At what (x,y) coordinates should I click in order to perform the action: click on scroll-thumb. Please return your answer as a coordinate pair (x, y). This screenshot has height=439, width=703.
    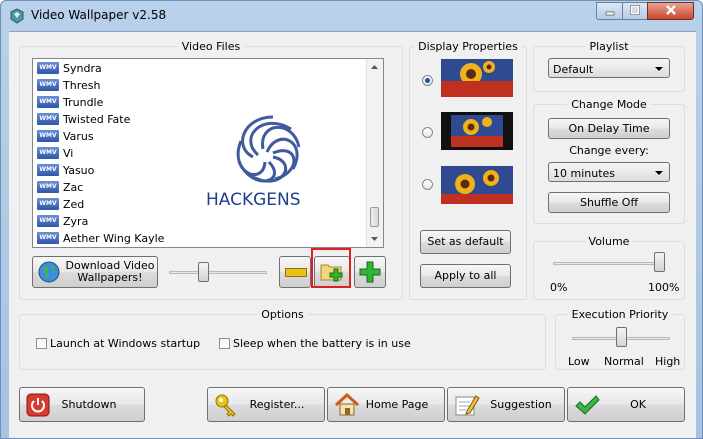
    Looking at the image, I should click on (374, 217).